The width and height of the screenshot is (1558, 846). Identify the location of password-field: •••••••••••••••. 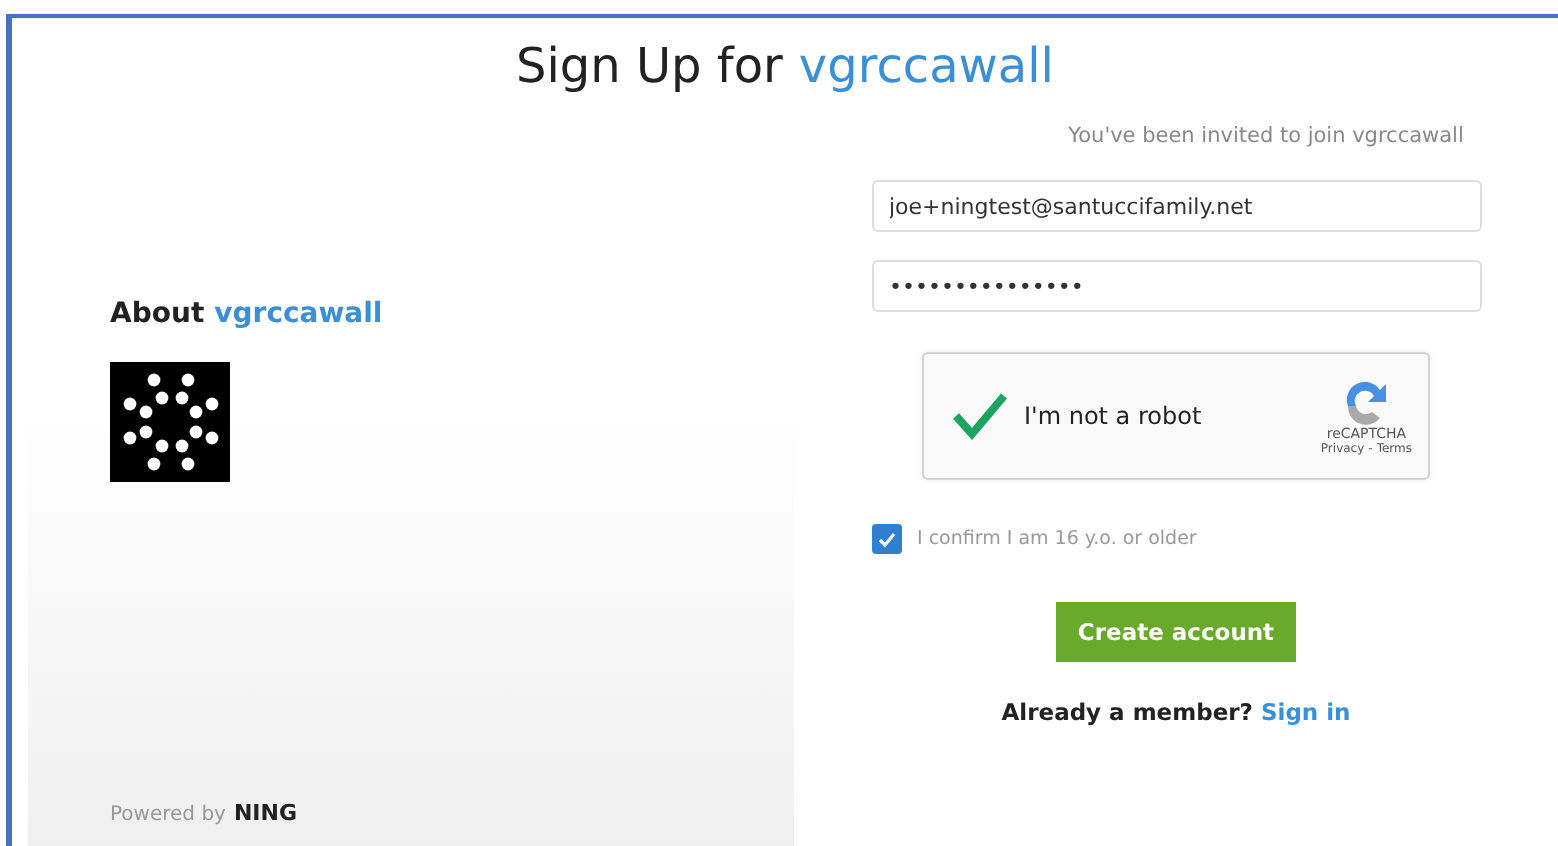
(1176, 286).